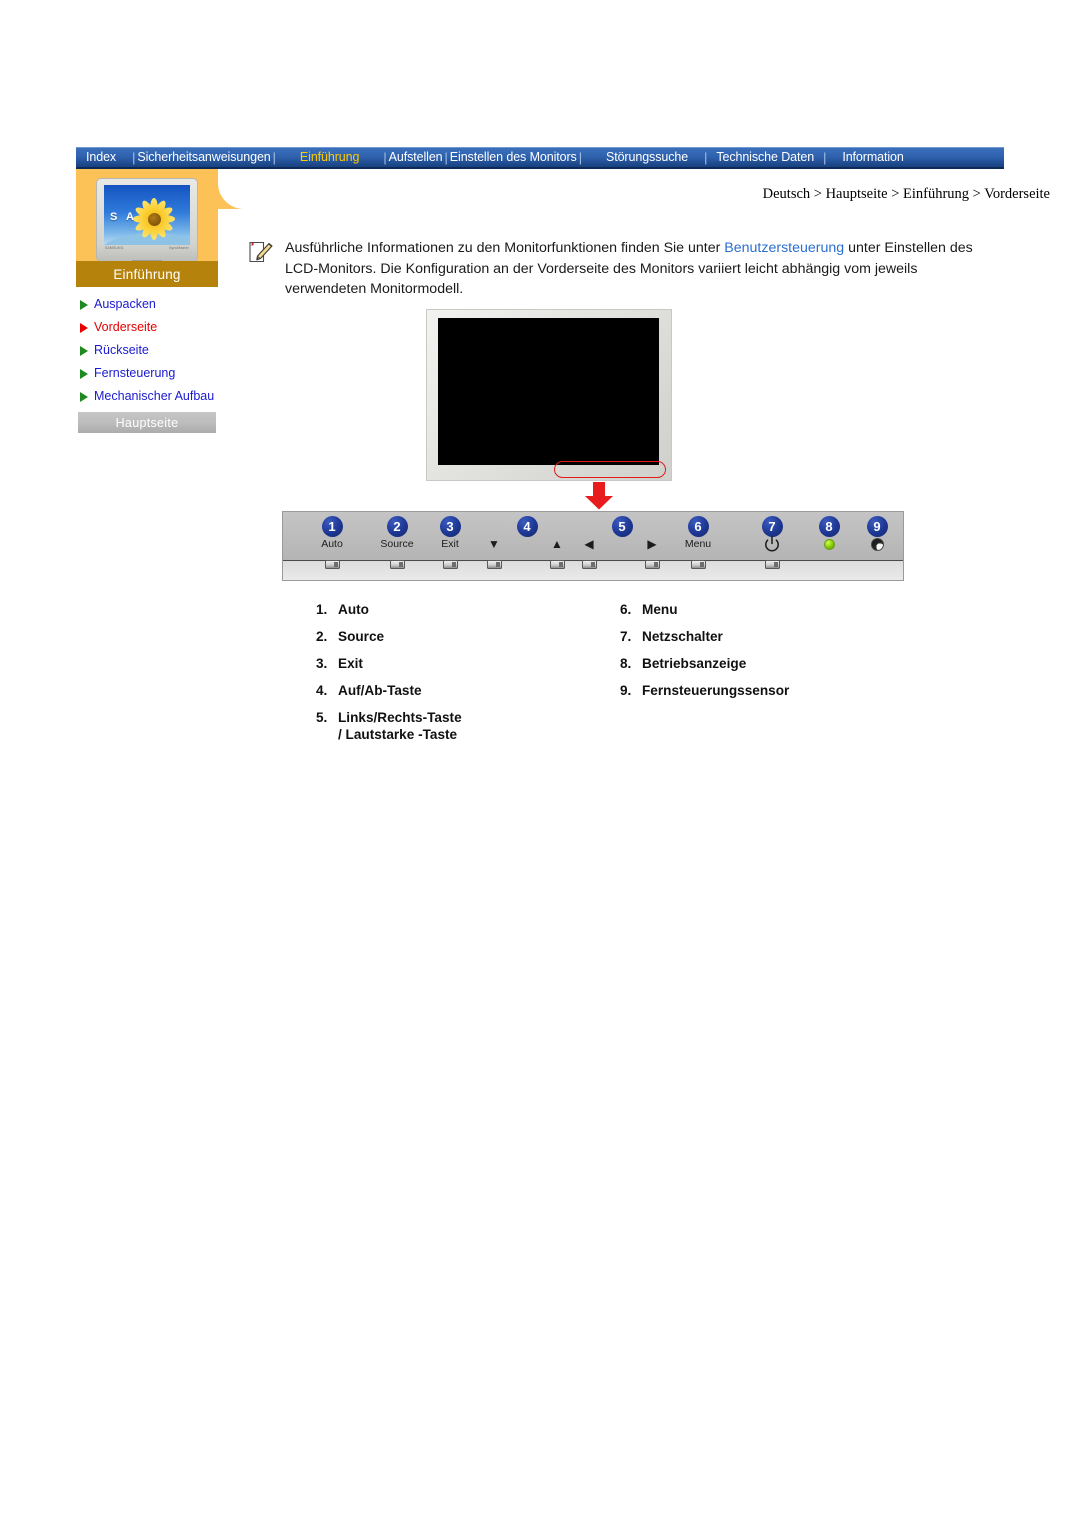  I want to click on badge-9: 9, so click(877, 526).